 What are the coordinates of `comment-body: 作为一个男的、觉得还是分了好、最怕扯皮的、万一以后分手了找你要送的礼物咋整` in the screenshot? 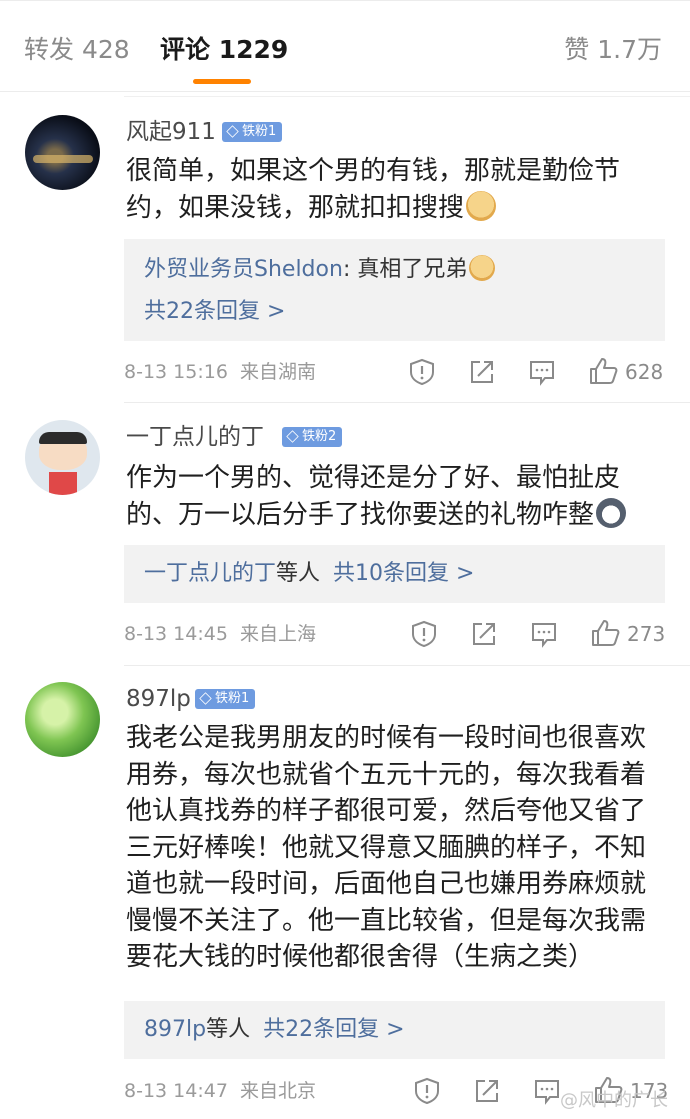 It's located at (373, 496).